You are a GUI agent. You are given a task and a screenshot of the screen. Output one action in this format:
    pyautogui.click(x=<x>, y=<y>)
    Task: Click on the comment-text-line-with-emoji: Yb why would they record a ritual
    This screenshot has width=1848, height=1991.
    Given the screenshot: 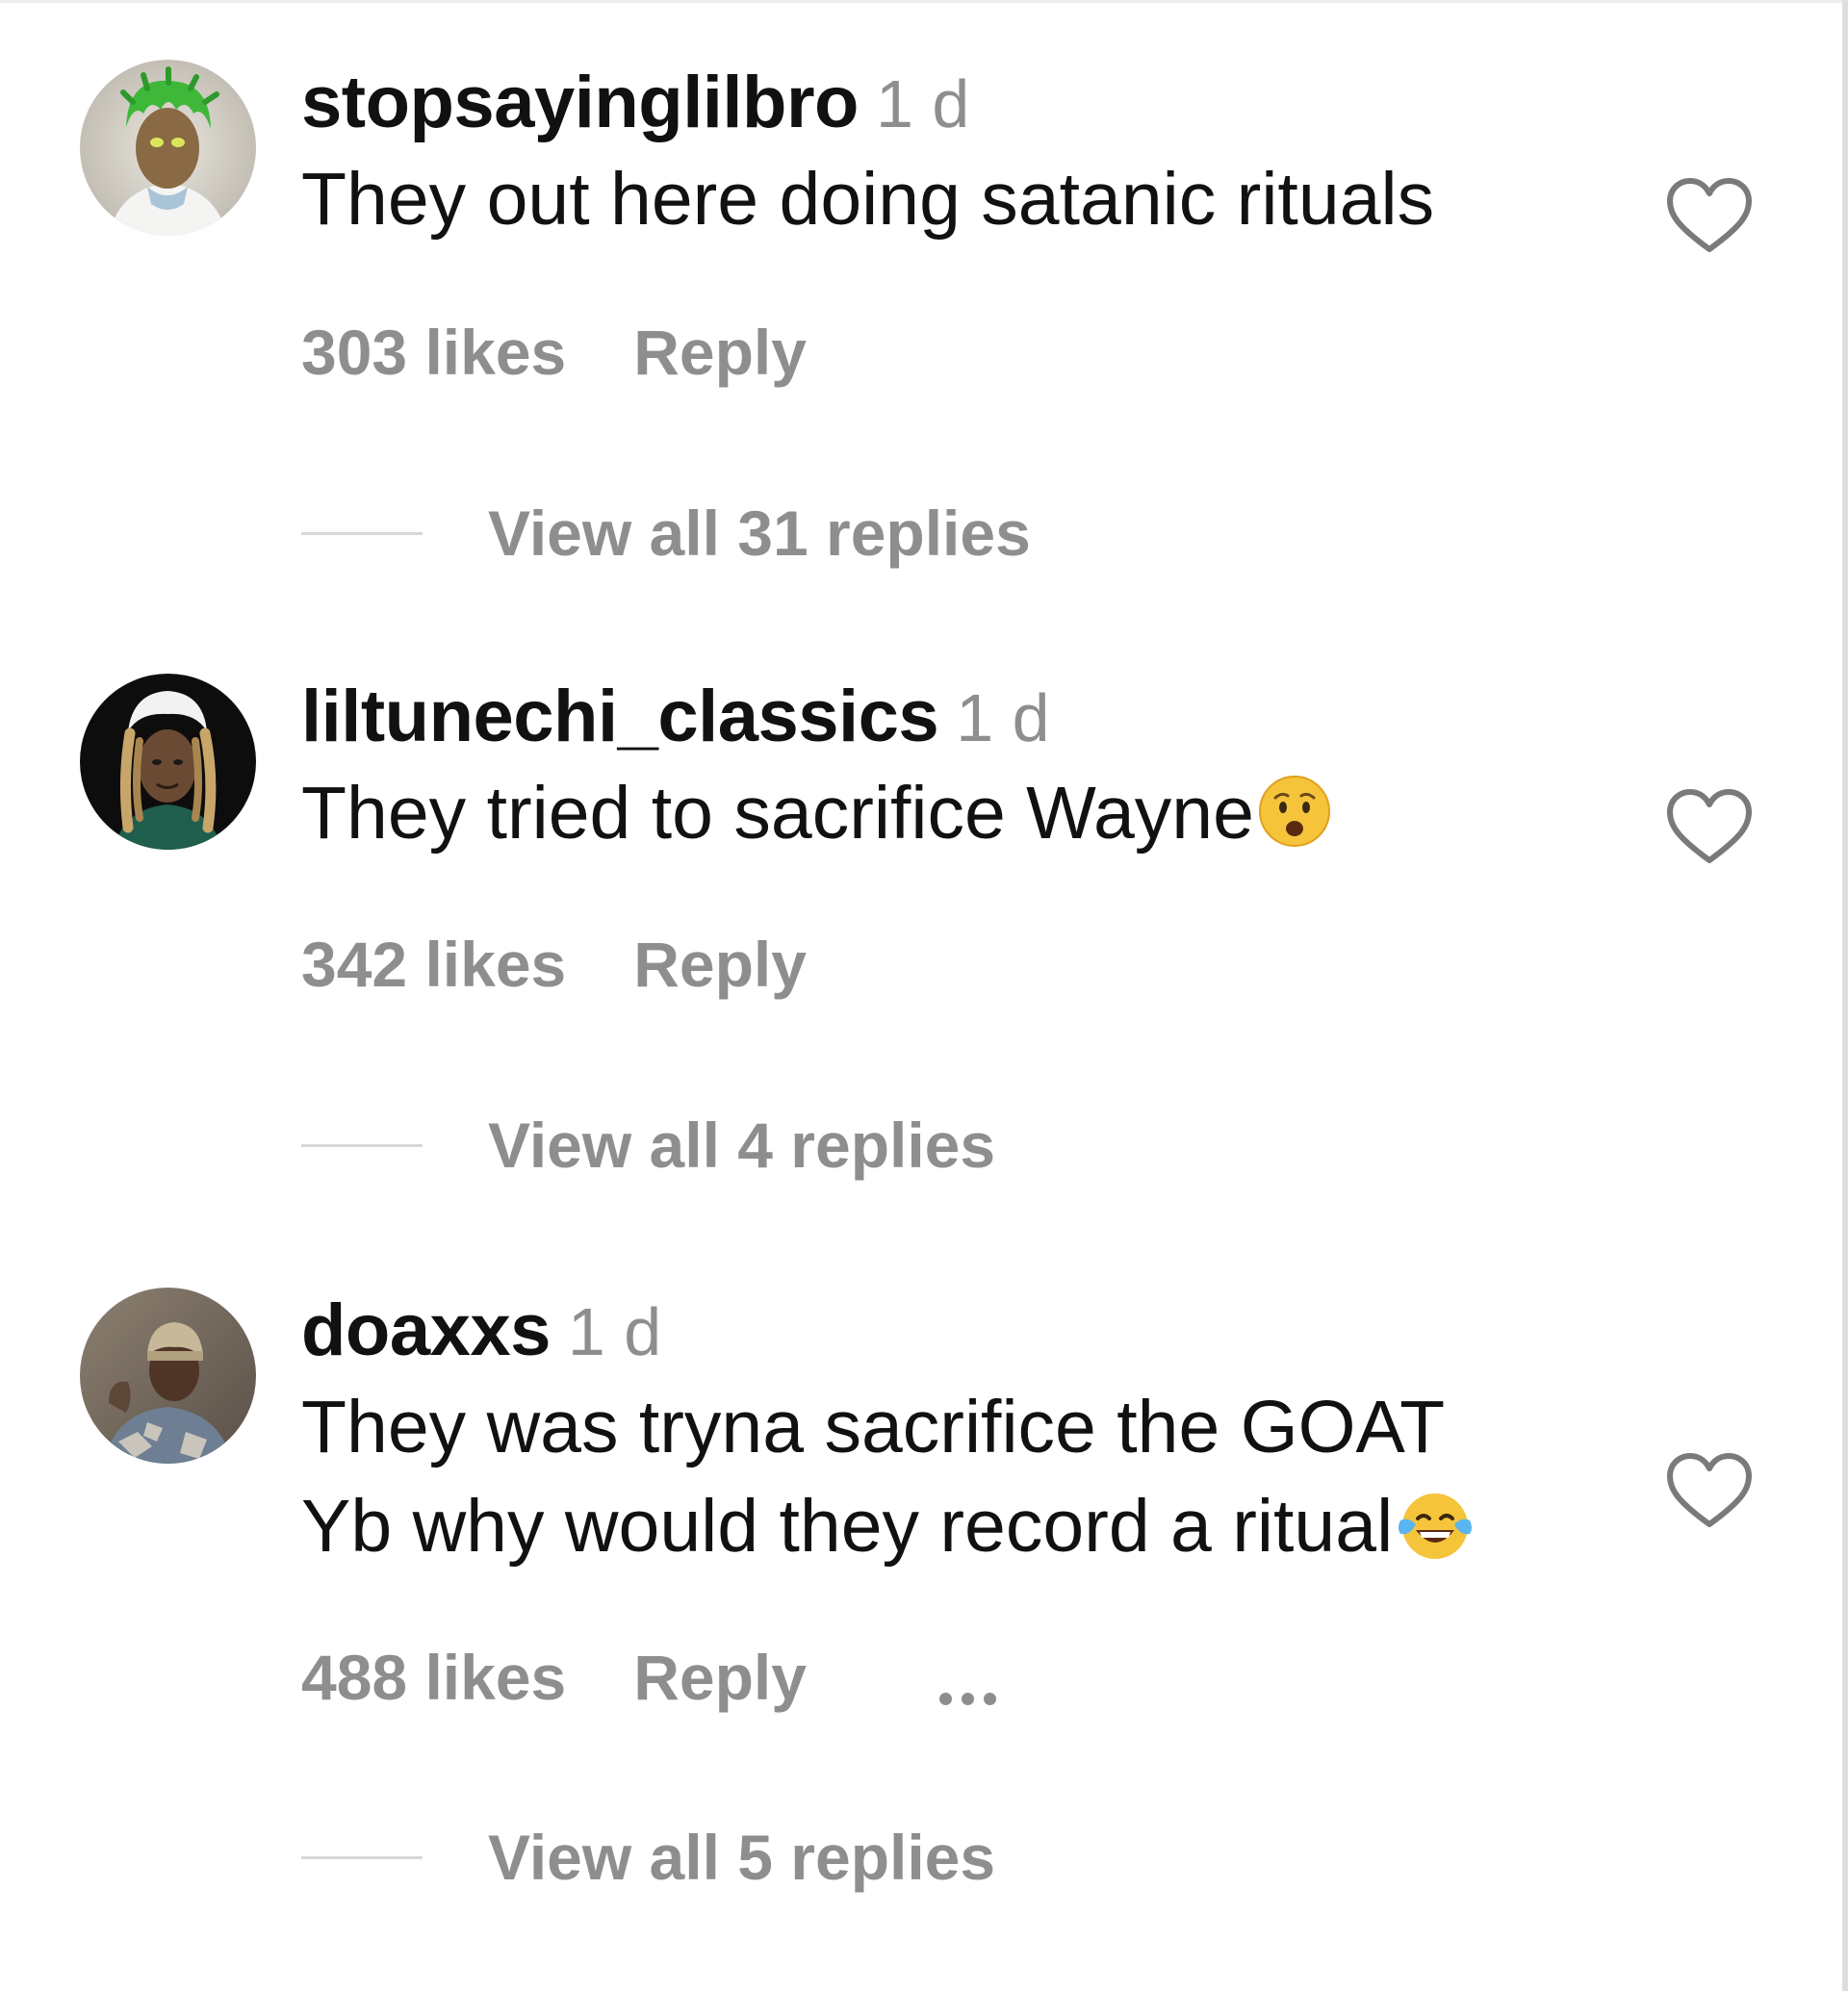 What is the action you would take?
    pyautogui.click(x=1014, y=1526)
    